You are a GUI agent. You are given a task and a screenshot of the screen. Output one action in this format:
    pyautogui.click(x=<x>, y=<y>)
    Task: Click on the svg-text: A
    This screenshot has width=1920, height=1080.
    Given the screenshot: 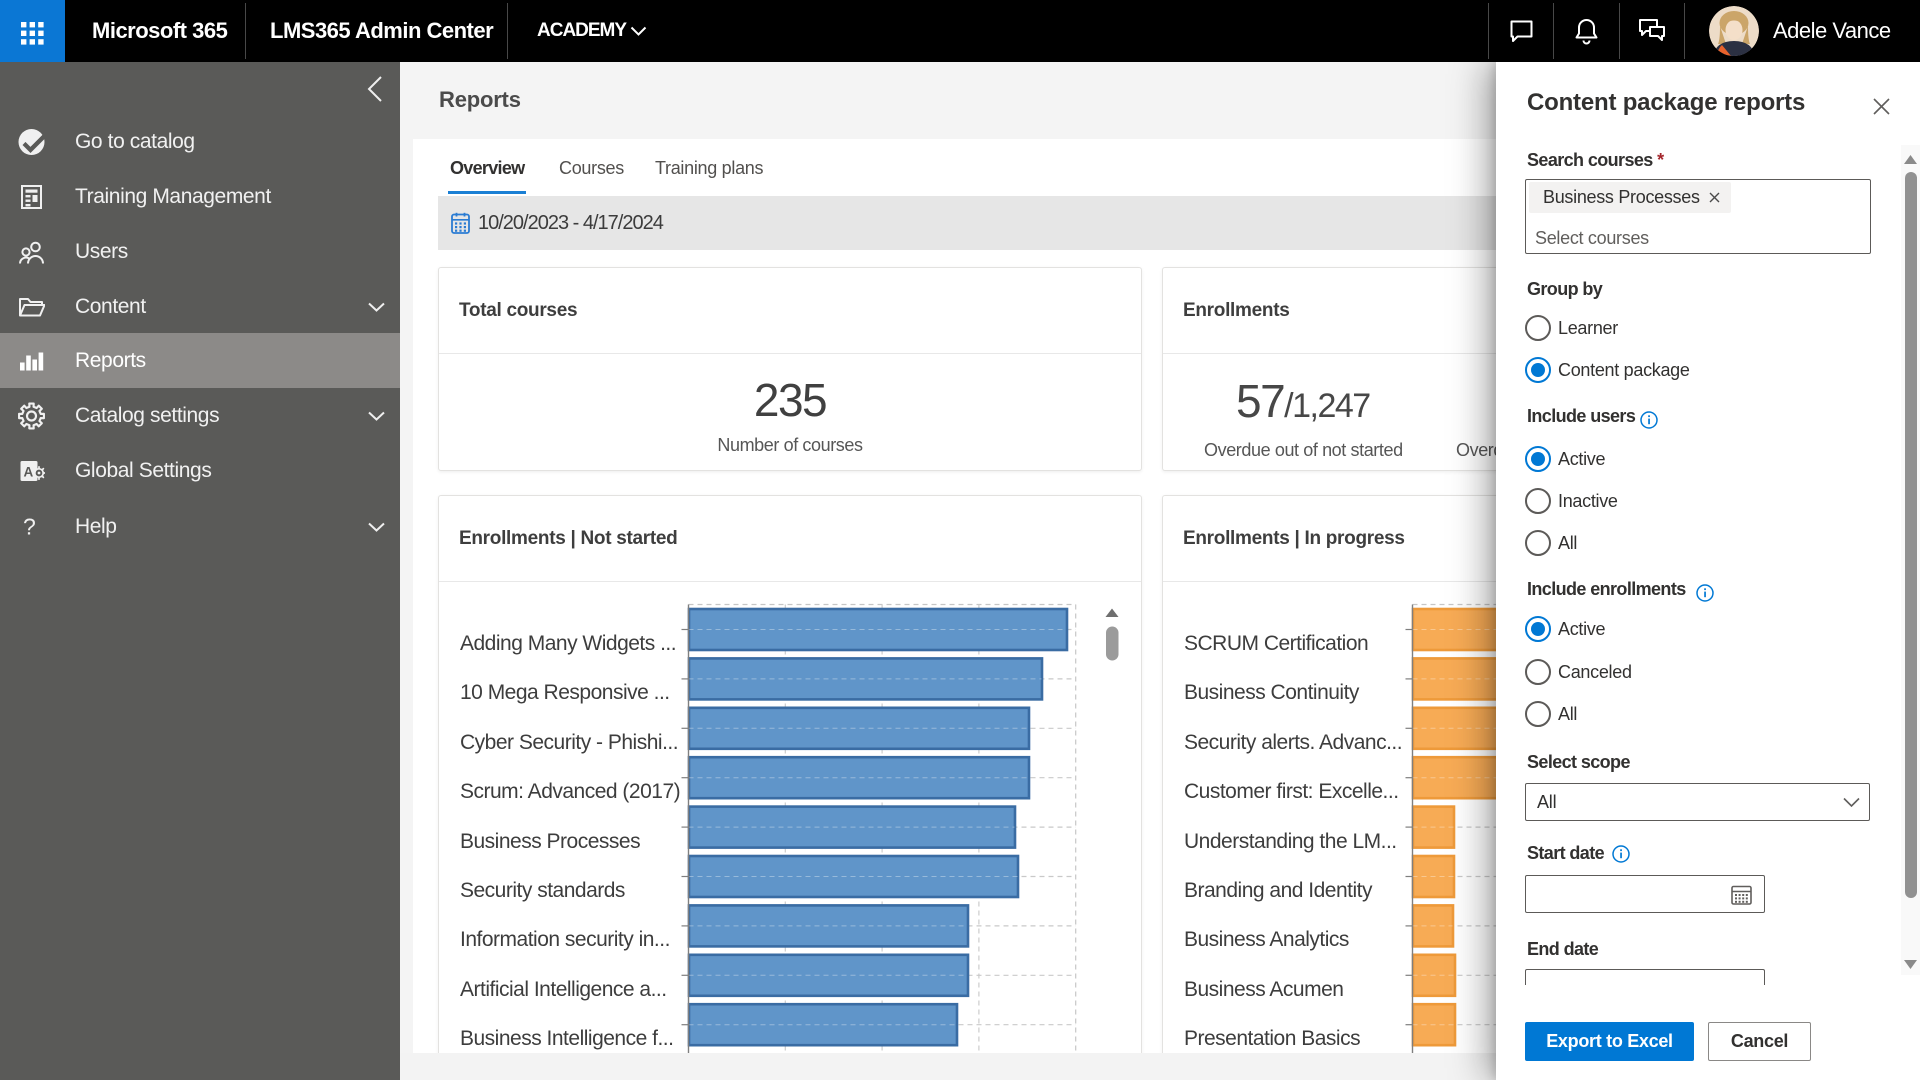 What is the action you would take?
    pyautogui.click(x=29, y=471)
    